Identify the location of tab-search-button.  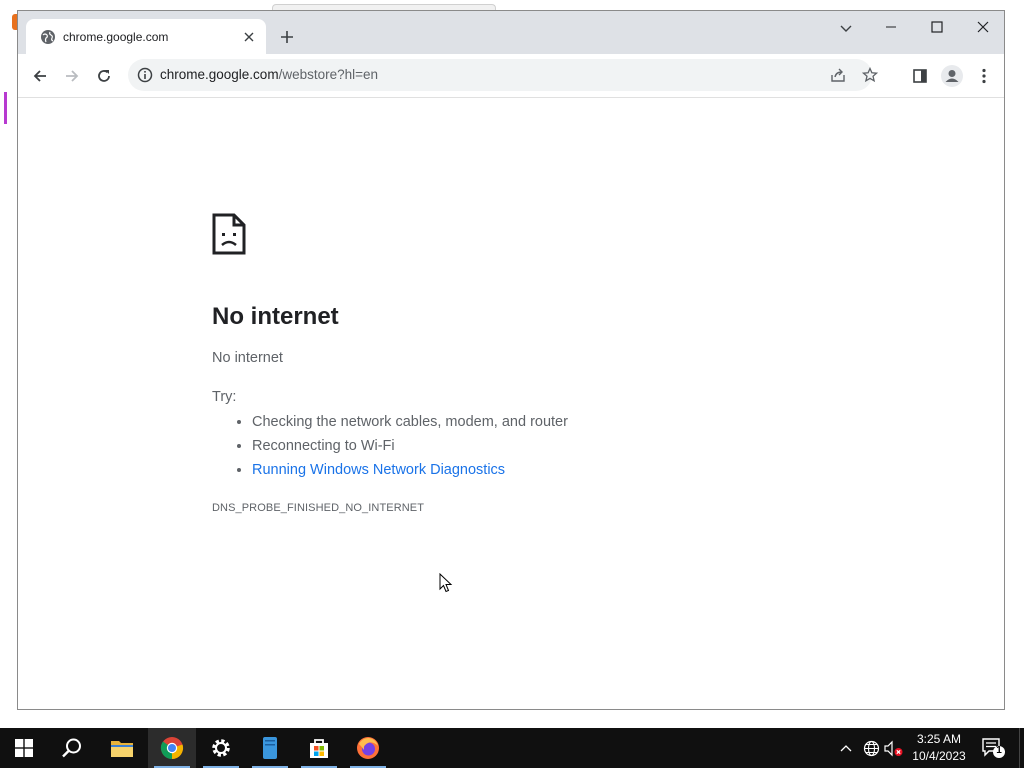
(846, 29).